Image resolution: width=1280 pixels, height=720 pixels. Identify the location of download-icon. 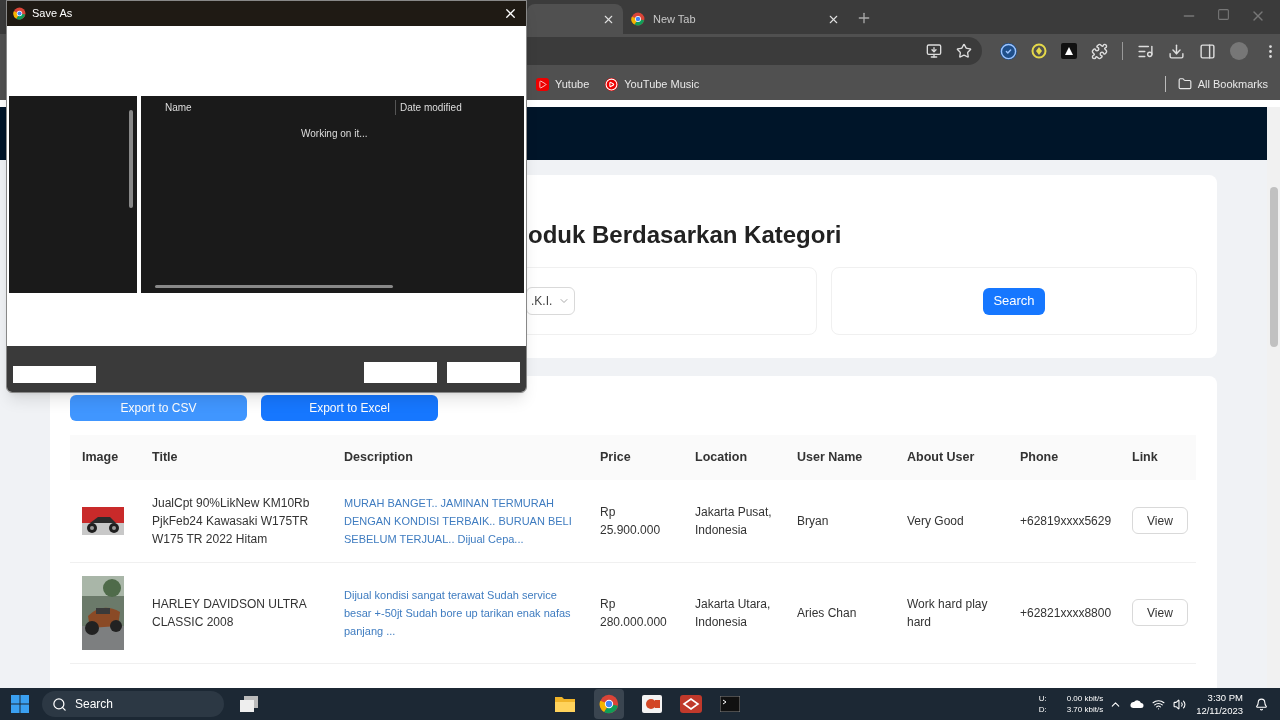
(1176, 51).